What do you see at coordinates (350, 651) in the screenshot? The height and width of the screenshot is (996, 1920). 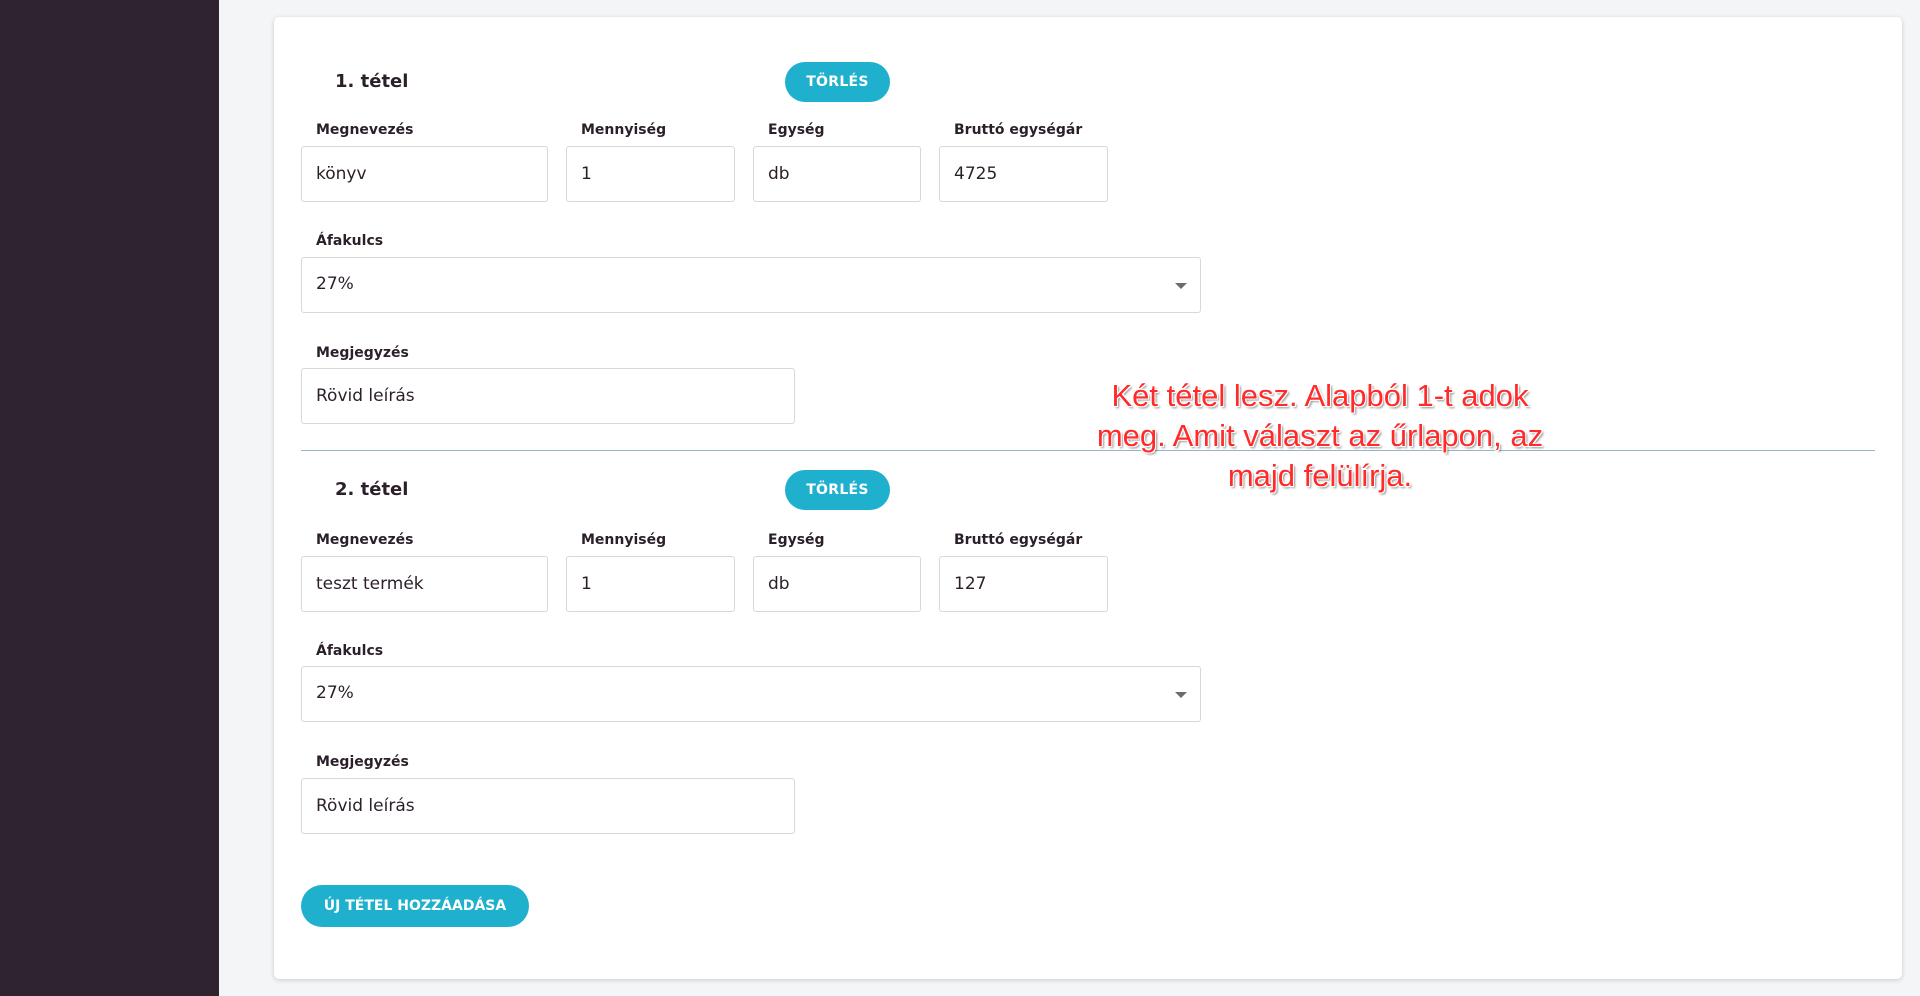 I see `item-2-vat-label: Áfakulcs` at bounding box center [350, 651].